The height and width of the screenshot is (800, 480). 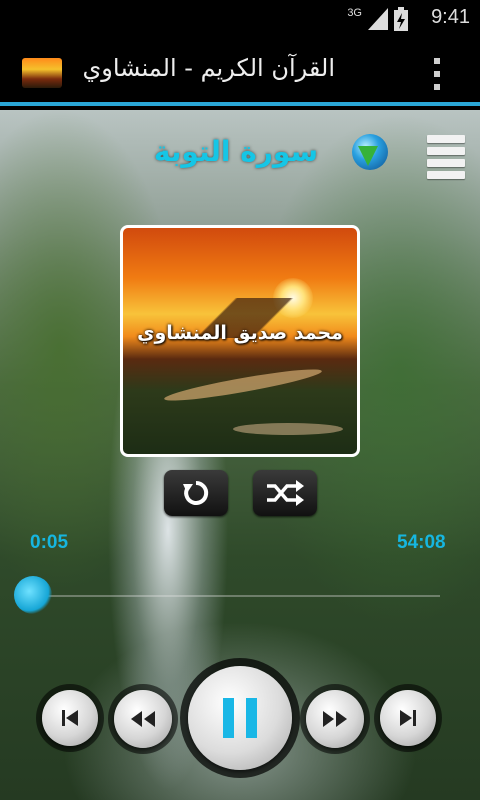 I want to click on shuffle-icon, so click(x=285, y=493).